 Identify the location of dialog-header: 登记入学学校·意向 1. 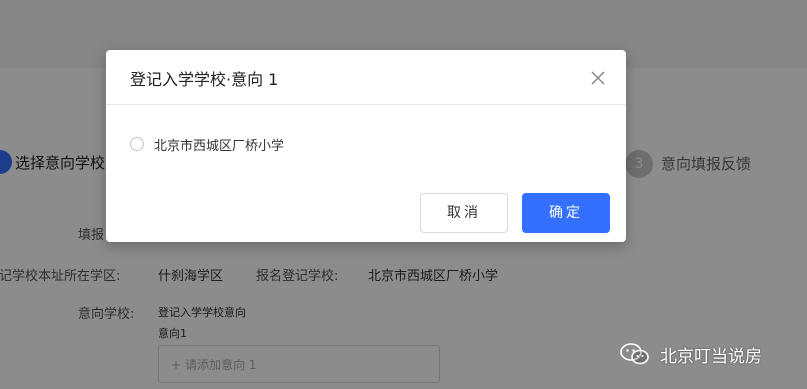
(366, 77).